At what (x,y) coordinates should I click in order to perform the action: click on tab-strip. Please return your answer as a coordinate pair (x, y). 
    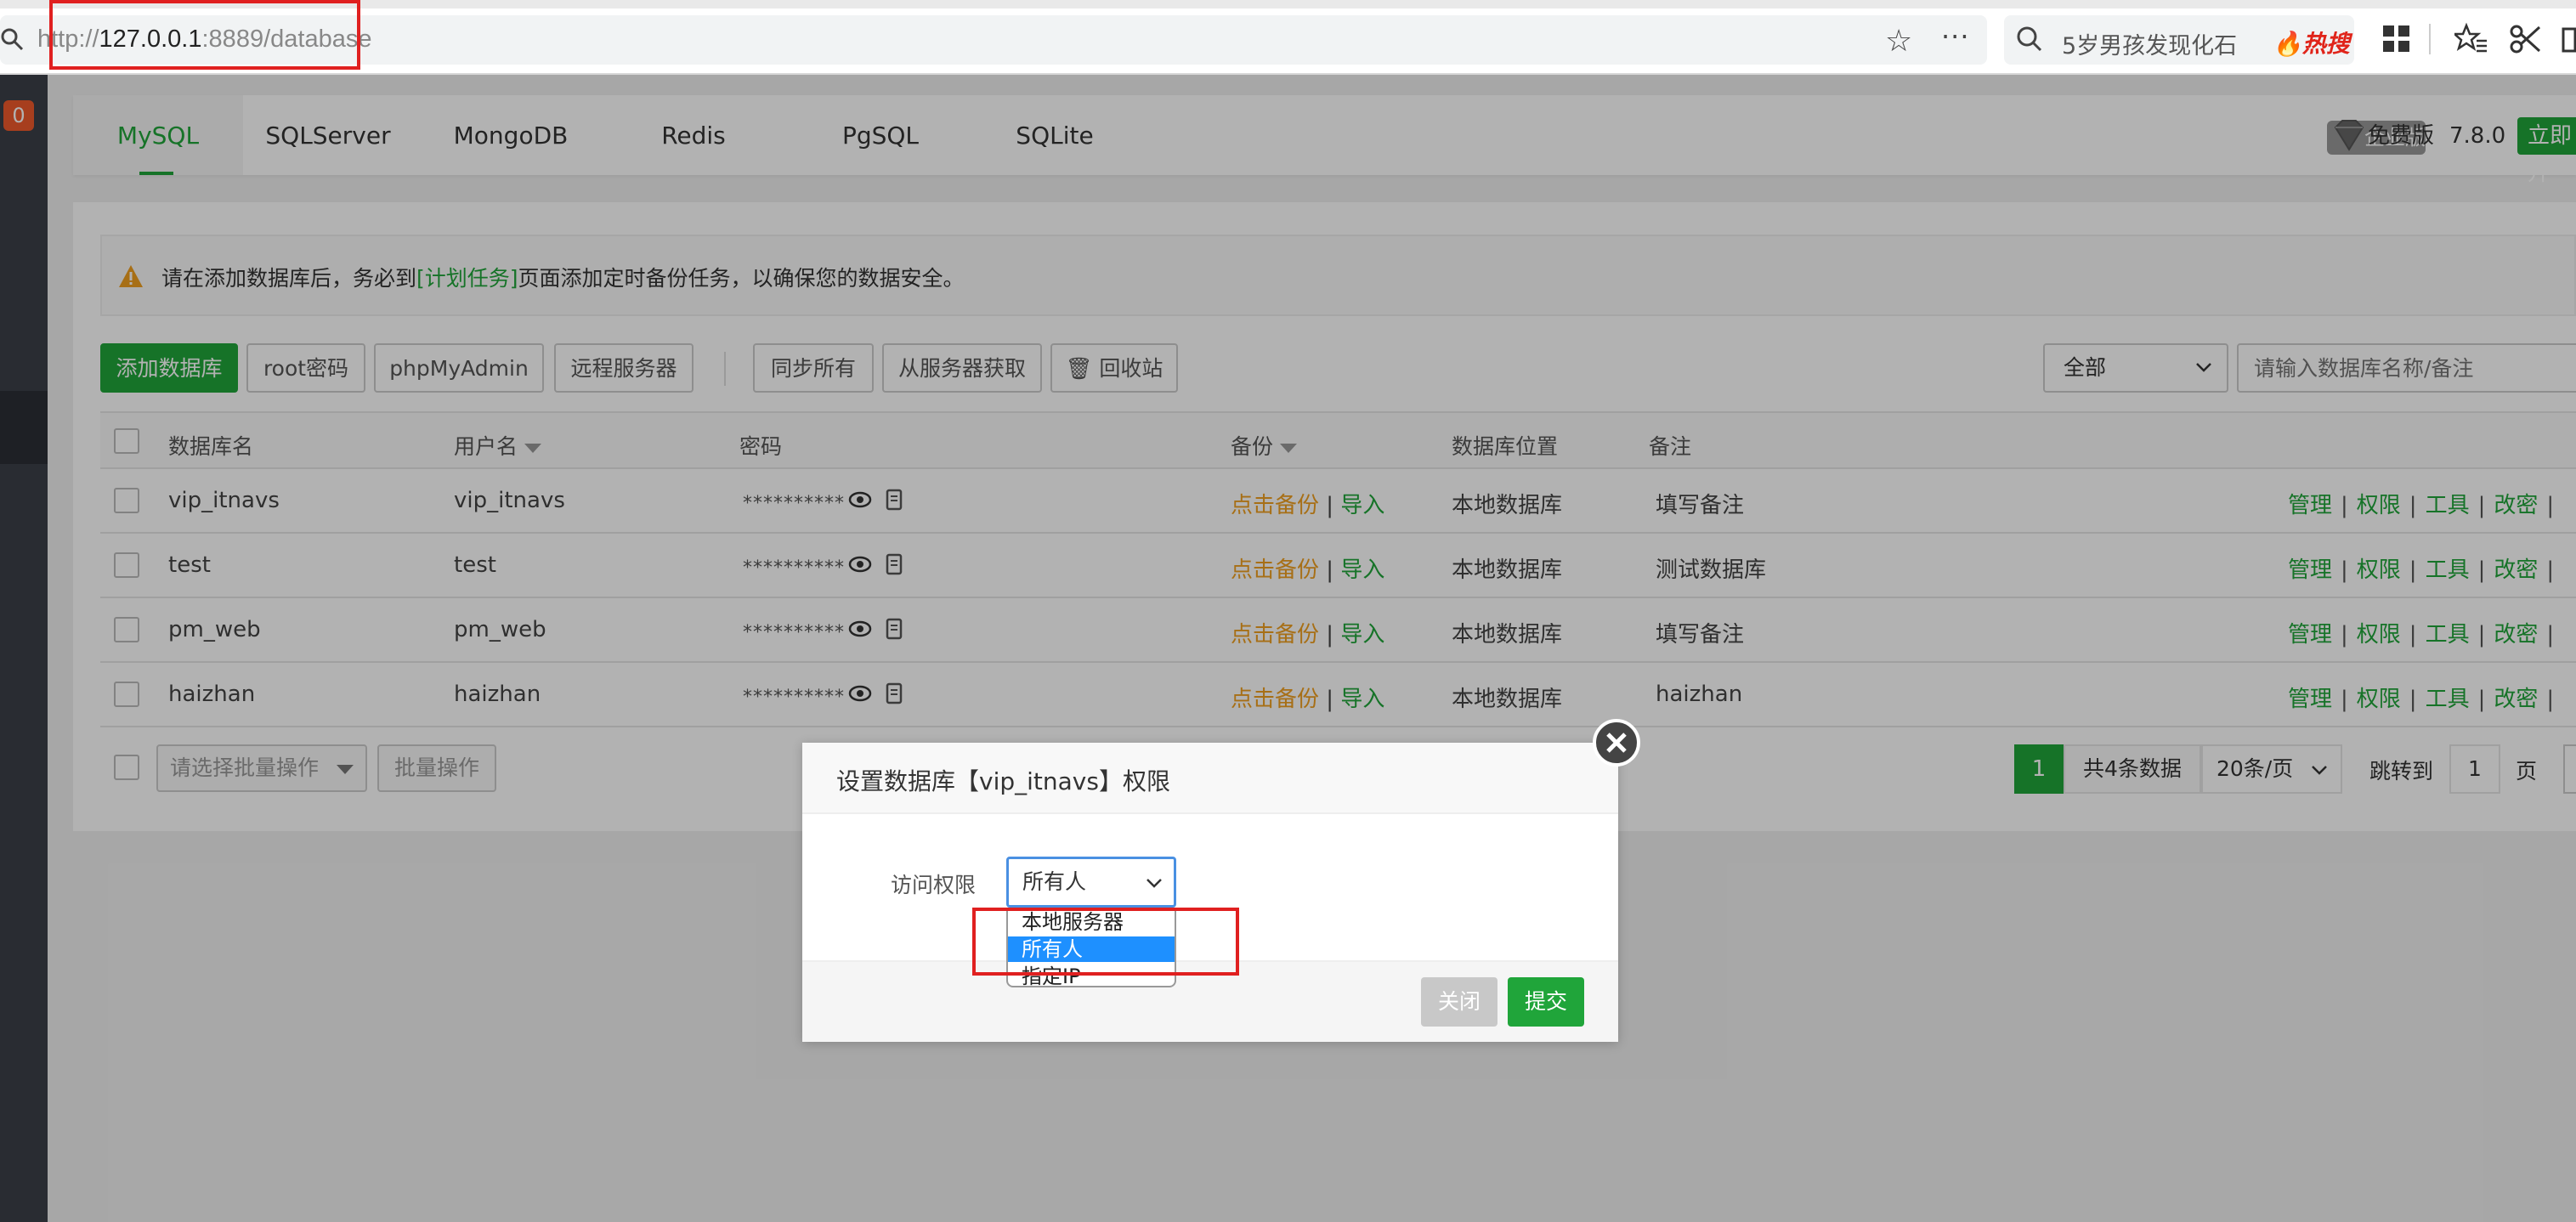
    Looking at the image, I should click on (1288, 4).